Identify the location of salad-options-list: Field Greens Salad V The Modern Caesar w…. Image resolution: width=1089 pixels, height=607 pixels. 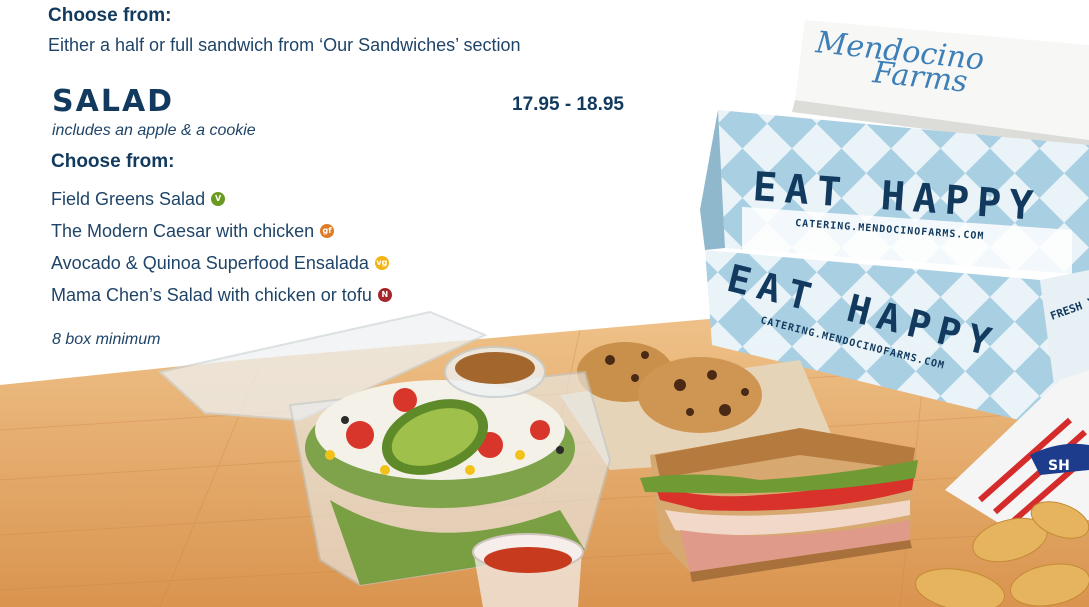
(221, 247).